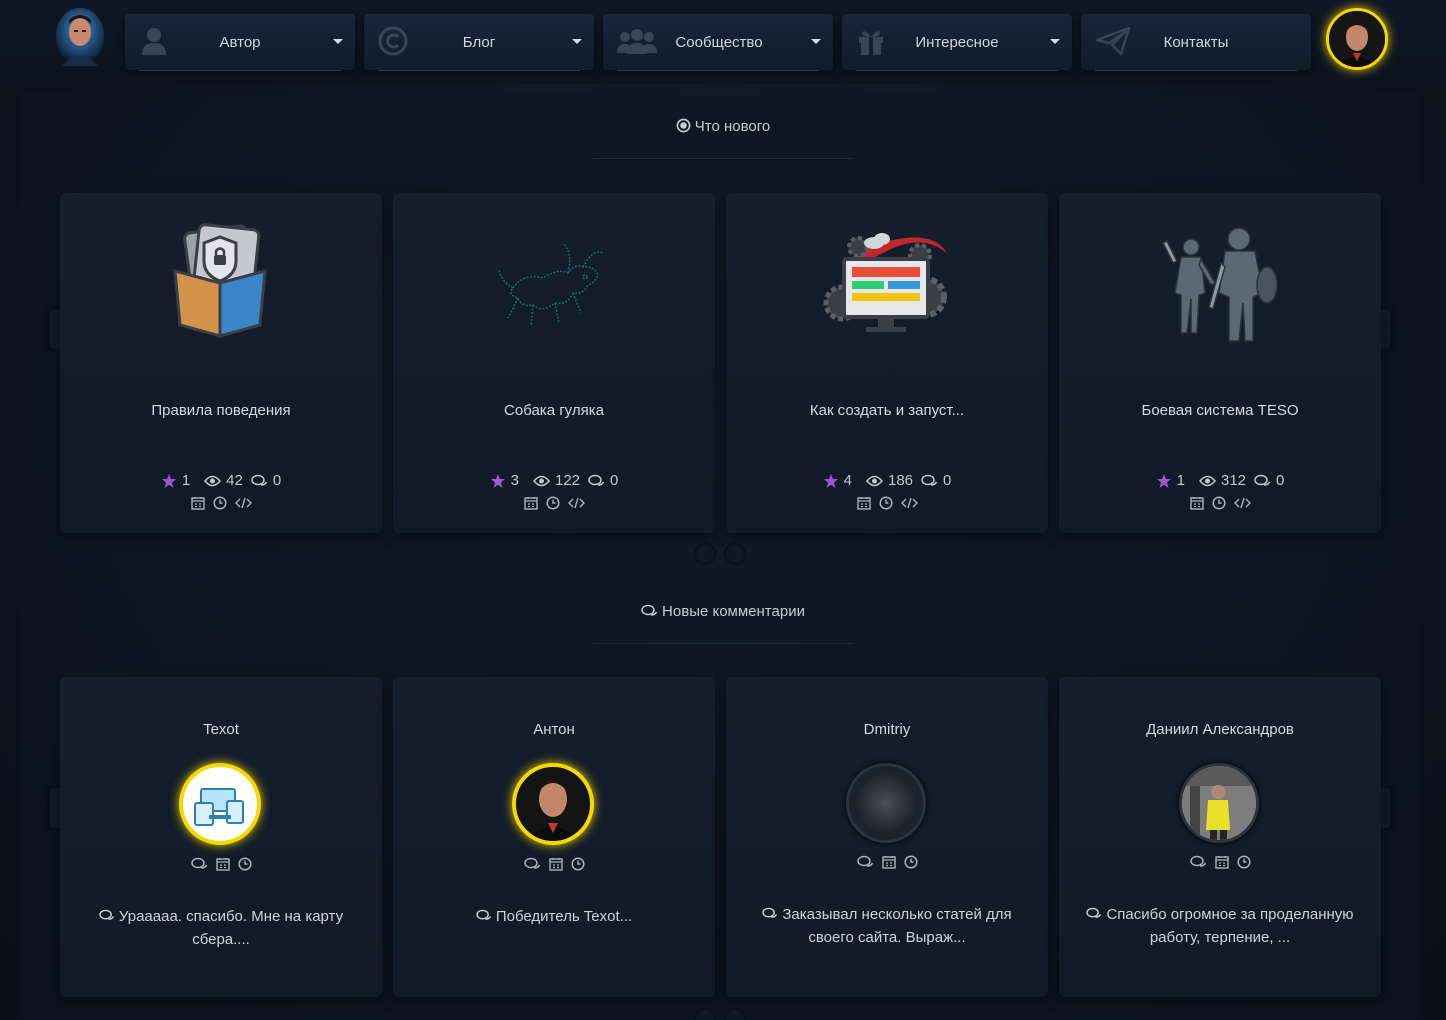 The width and height of the screenshot is (1446, 1020). Describe the element at coordinates (554, 480) in the screenshot. I see `article-stats: 3 122 0` at that location.